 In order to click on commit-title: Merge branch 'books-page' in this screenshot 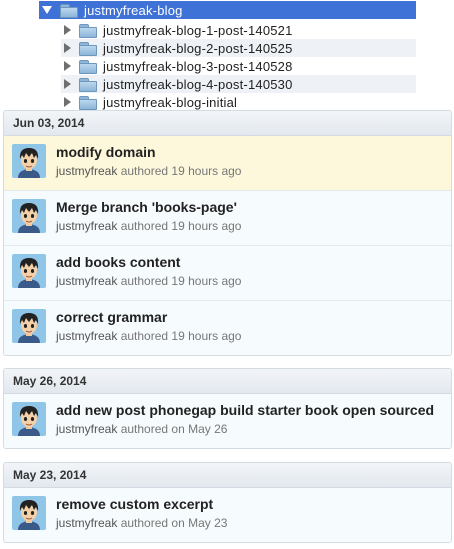, I will do `click(146, 207)`.